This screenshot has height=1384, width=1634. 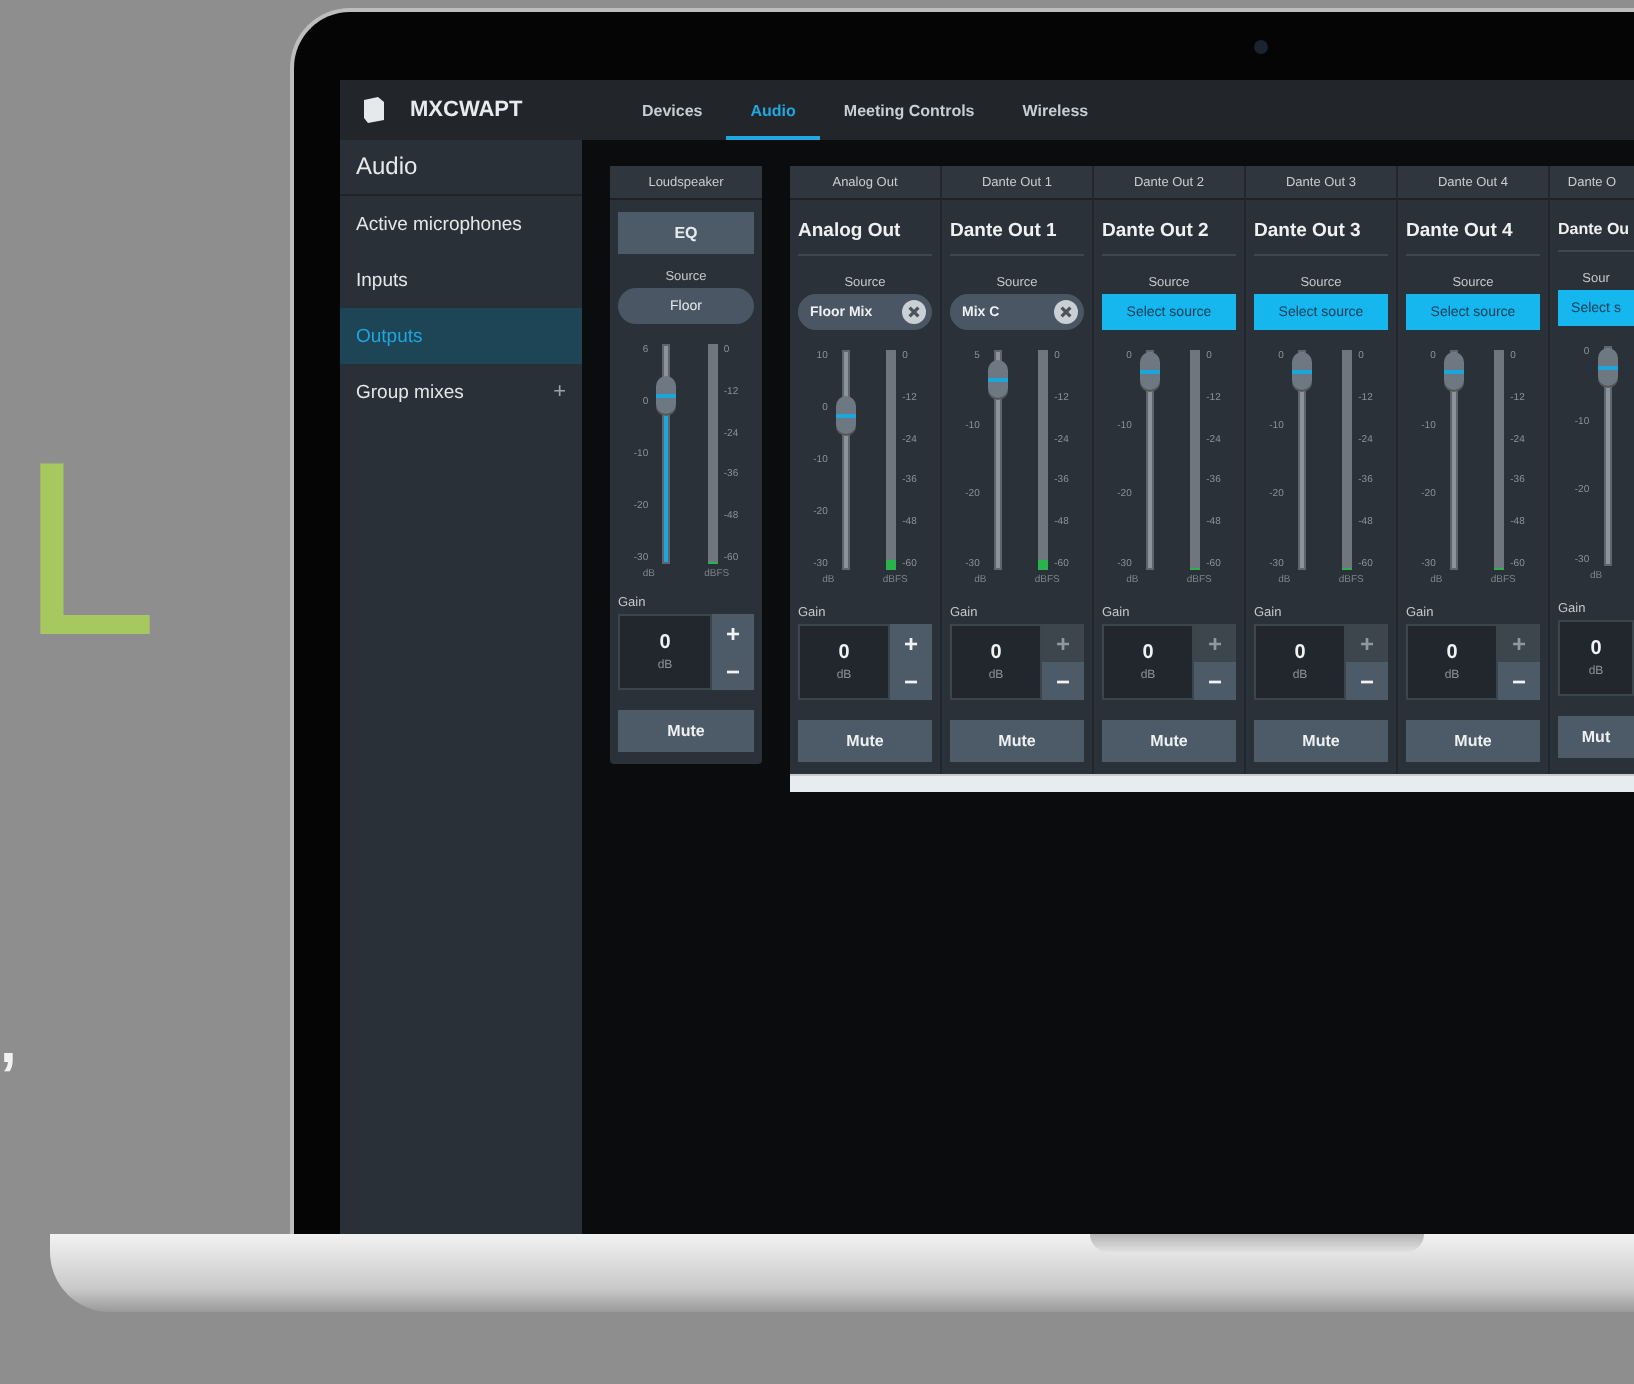 What do you see at coordinates (1169, 228) in the screenshot?
I see `channel-title: Dante Out 2` at bounding box center [1169, 228].